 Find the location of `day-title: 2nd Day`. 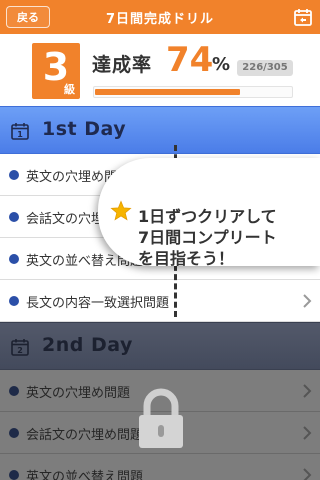

day-title: 2nd Day is located at coordinates (87, 345).